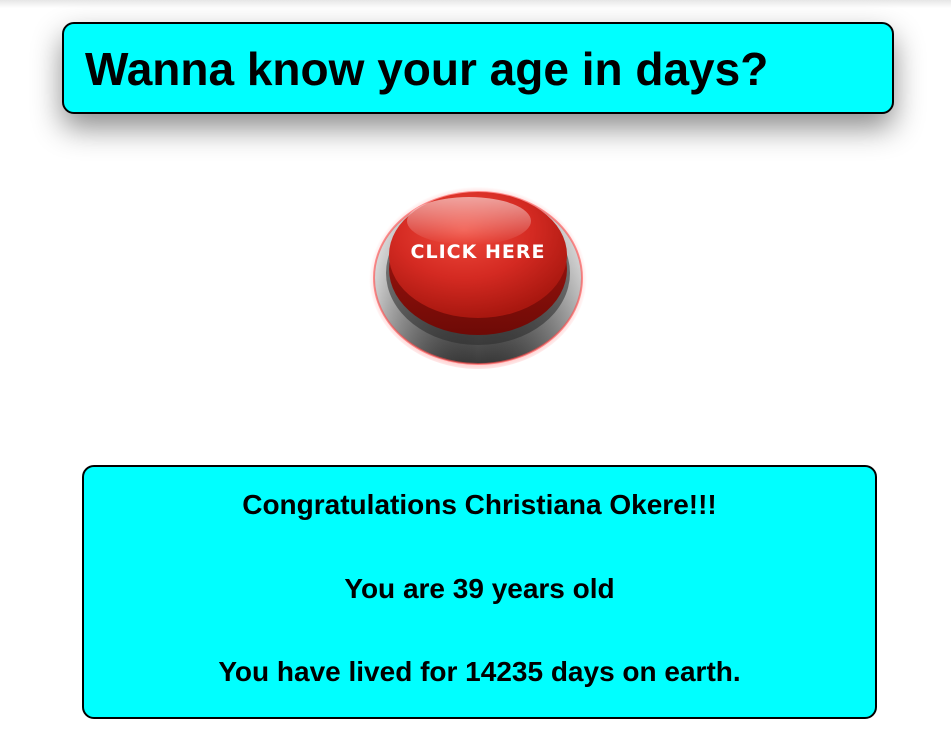  I want to click on top-edge-shade, so click(475, 4).